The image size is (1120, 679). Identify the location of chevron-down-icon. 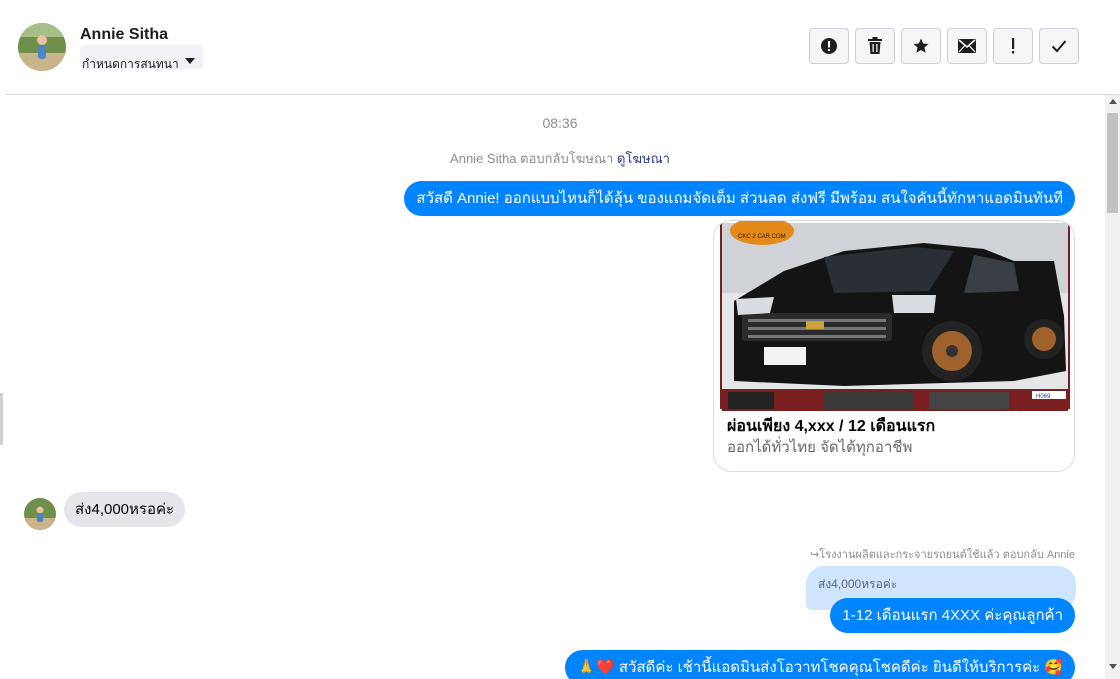
(190, 61).